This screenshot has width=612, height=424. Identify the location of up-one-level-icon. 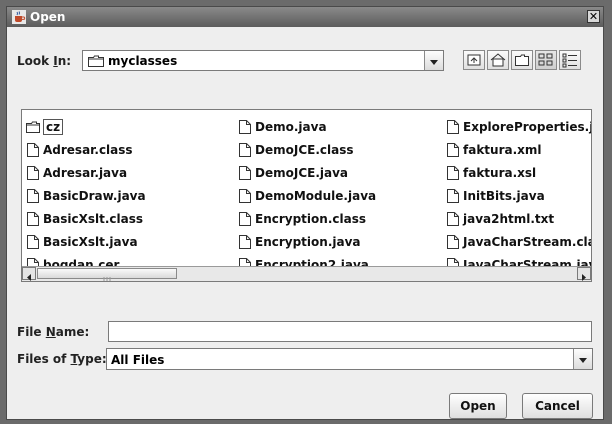
(474, 60).